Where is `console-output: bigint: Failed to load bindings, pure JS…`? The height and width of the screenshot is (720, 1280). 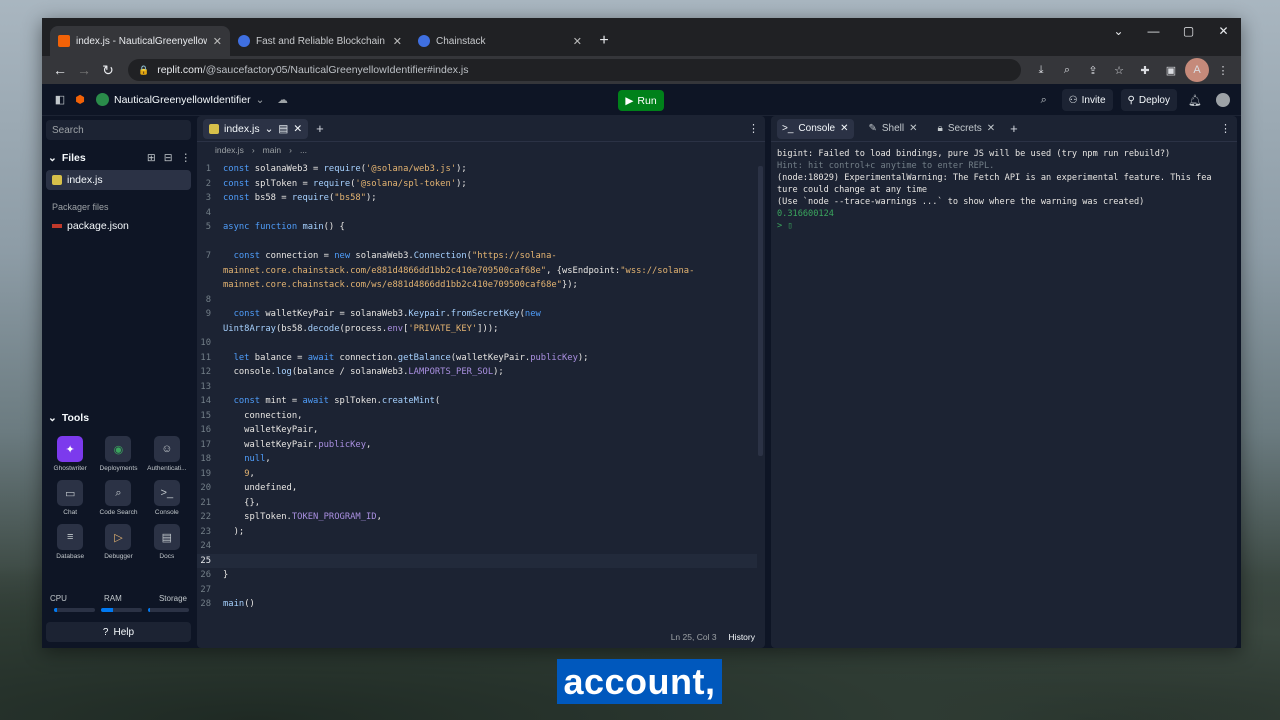 console-output: bigint: Failed to load bindings, pure JS… is located at coordinates (1004, 190).